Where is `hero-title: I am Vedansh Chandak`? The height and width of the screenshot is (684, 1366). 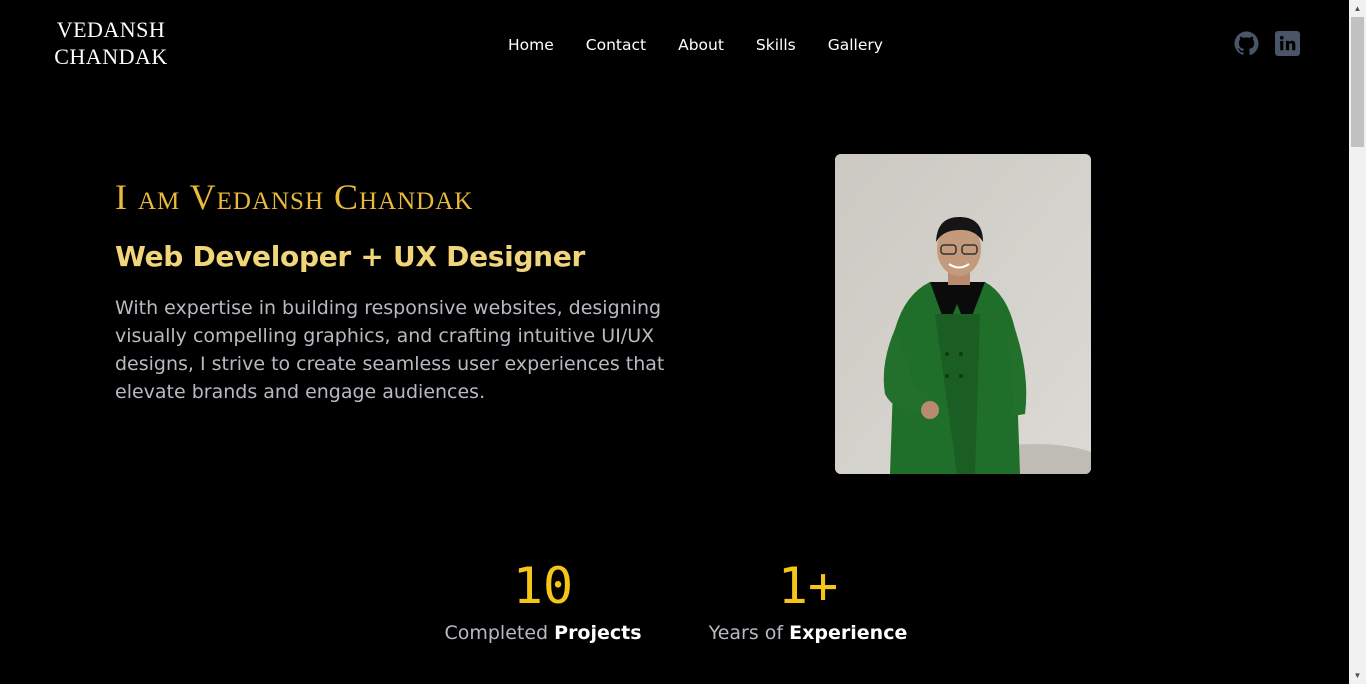
hero-title: I am Vedansh Chandak is located at coordinates (294, 197).